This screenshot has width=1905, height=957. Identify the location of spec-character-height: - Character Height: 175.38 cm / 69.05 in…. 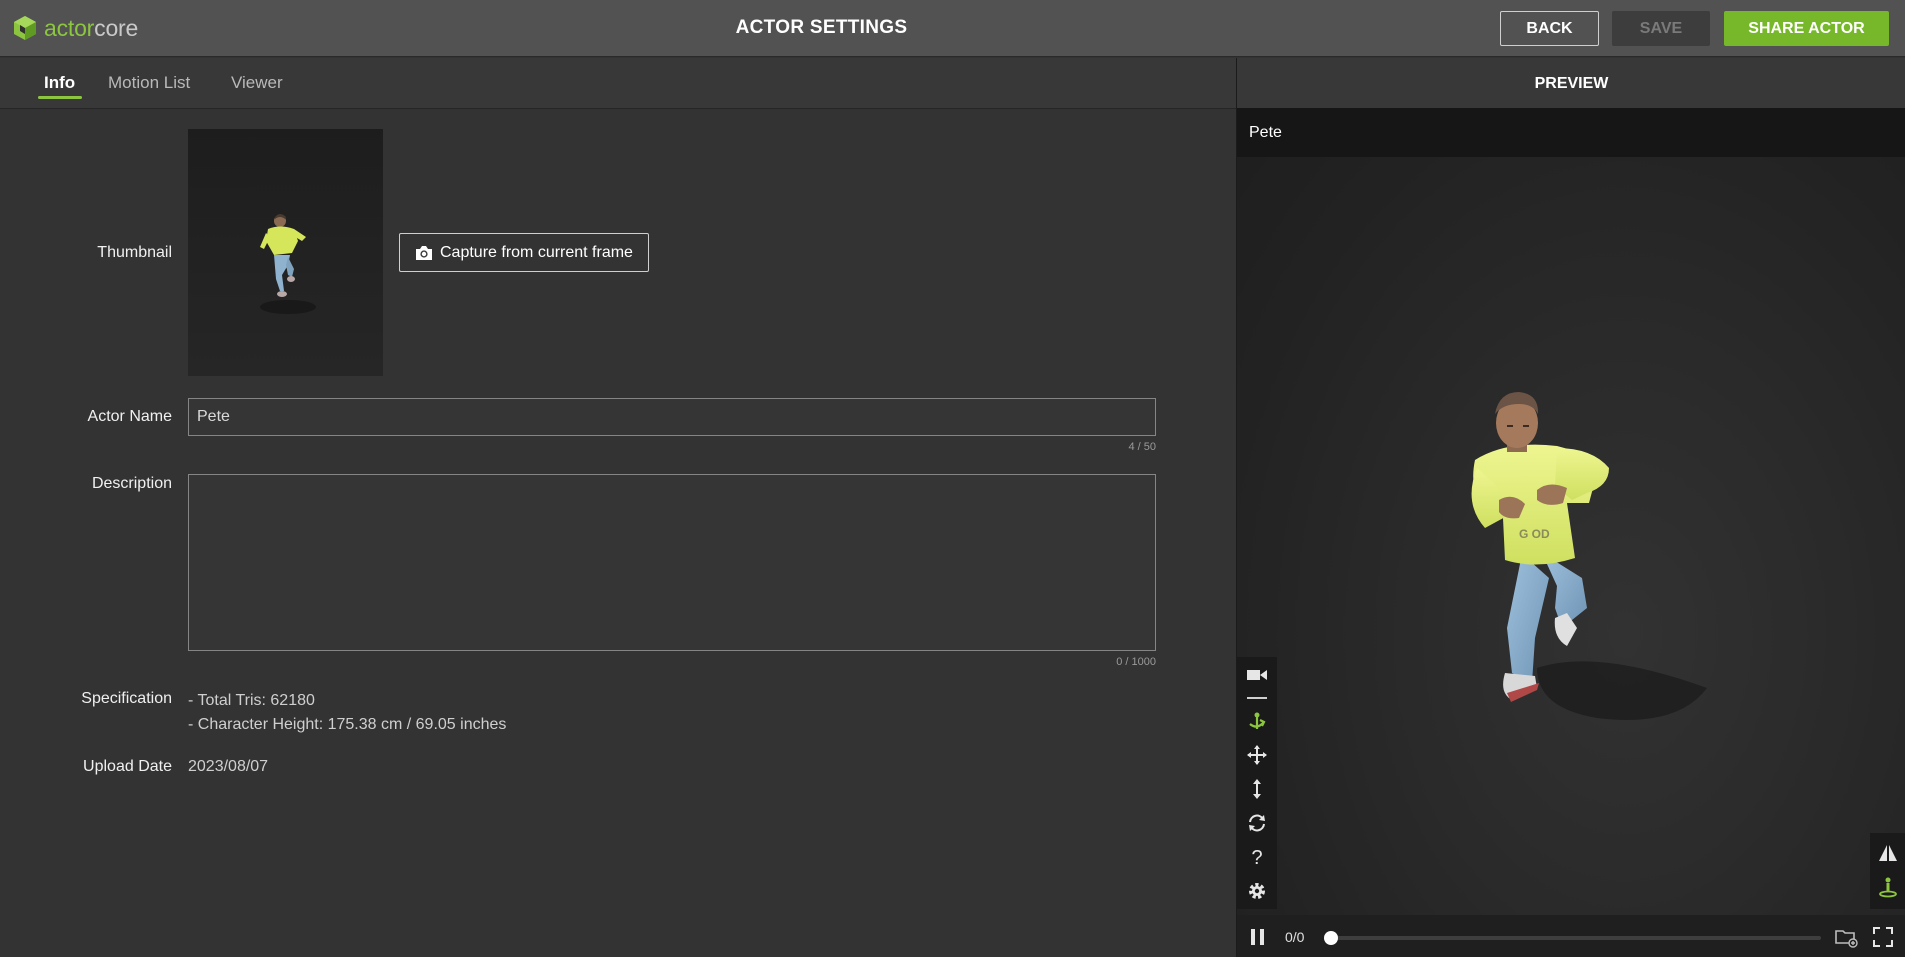
(347, 724).